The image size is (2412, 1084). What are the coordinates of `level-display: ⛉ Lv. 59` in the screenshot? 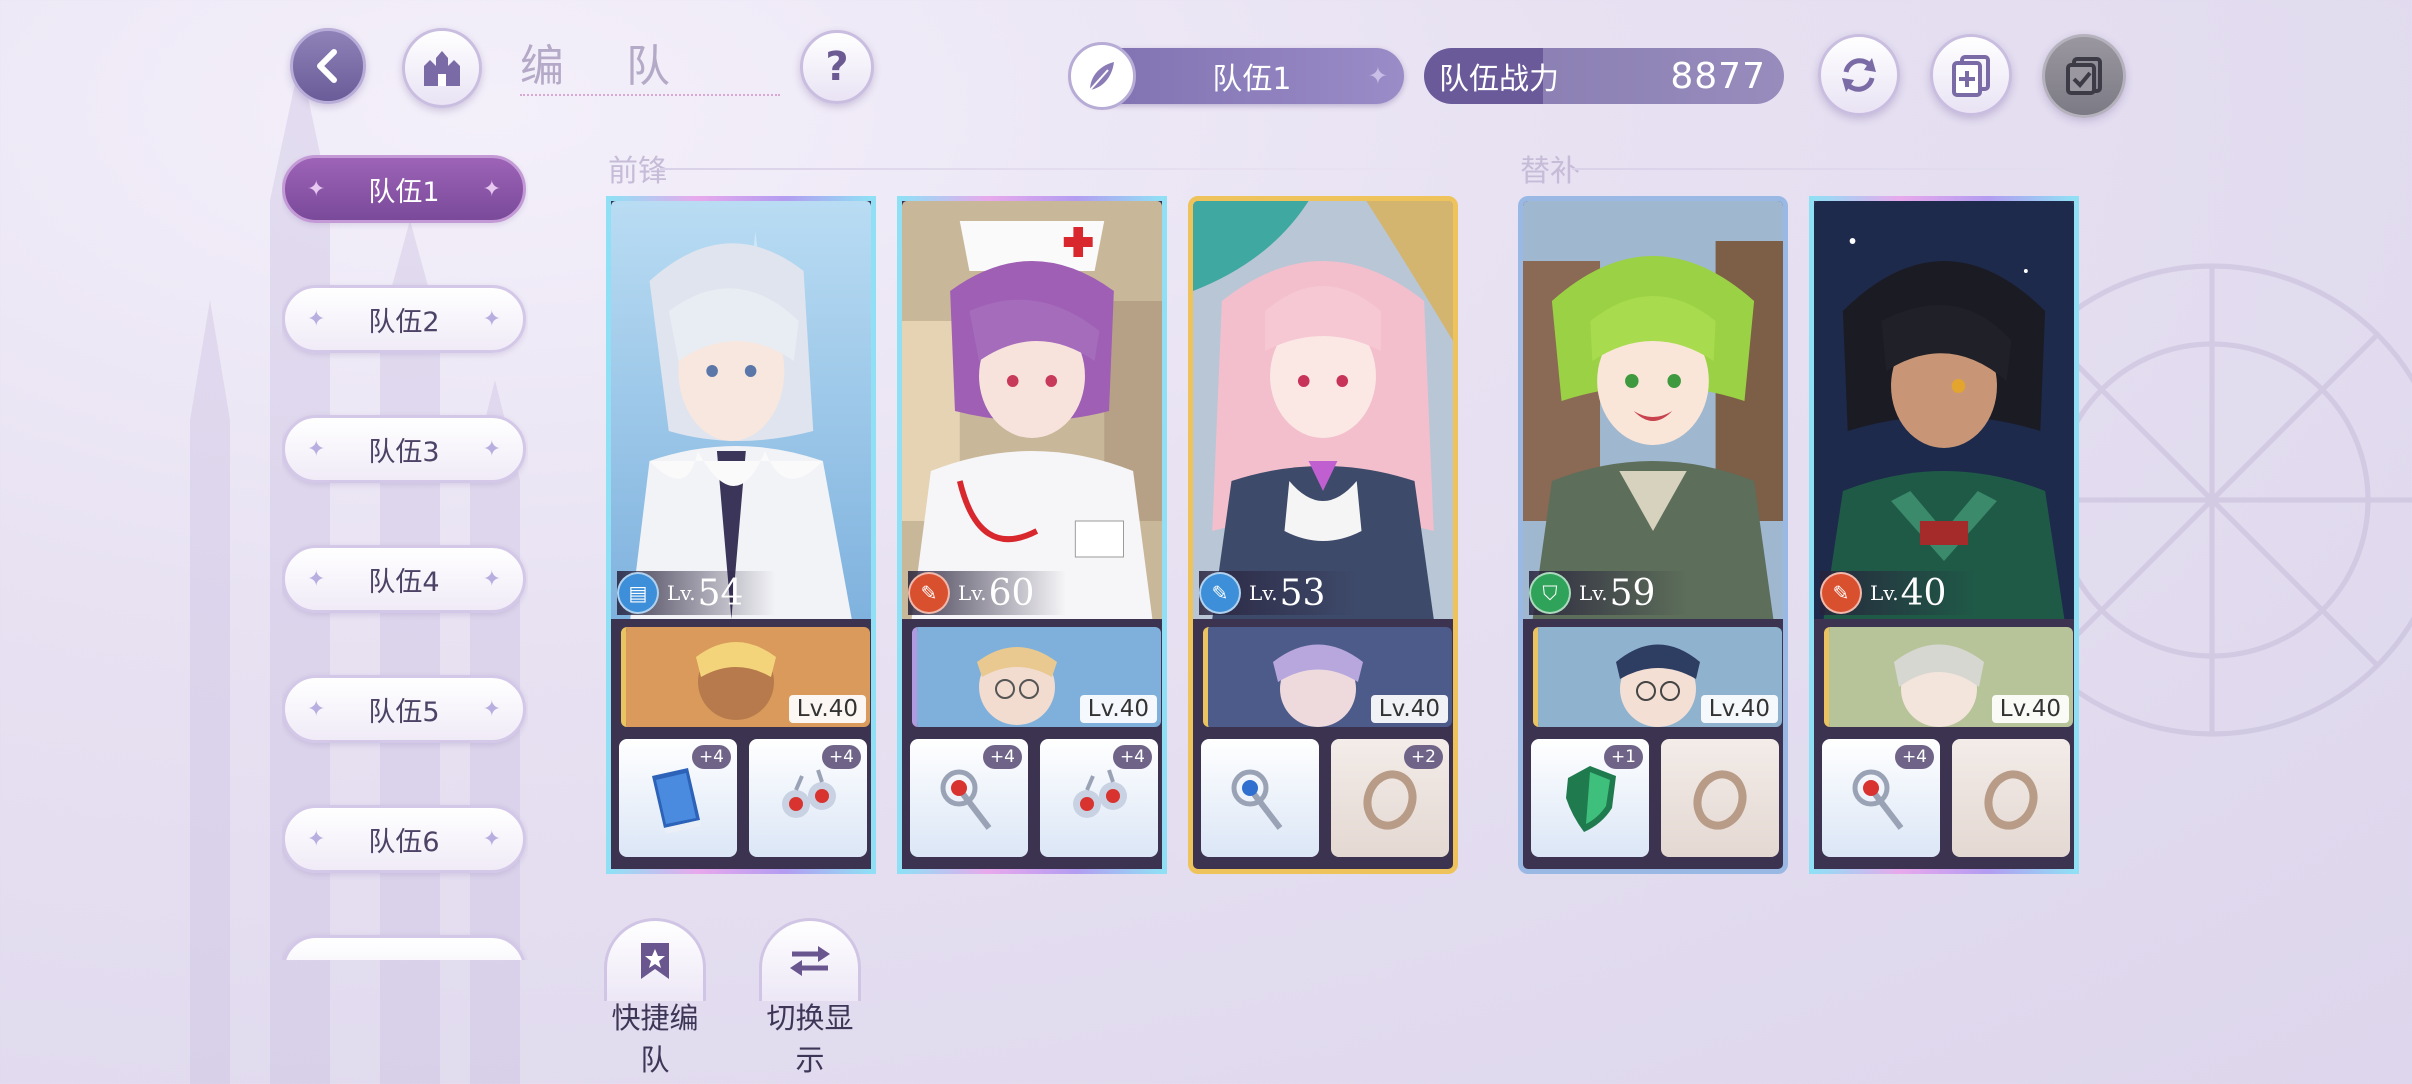 It's located at (1608, 593).